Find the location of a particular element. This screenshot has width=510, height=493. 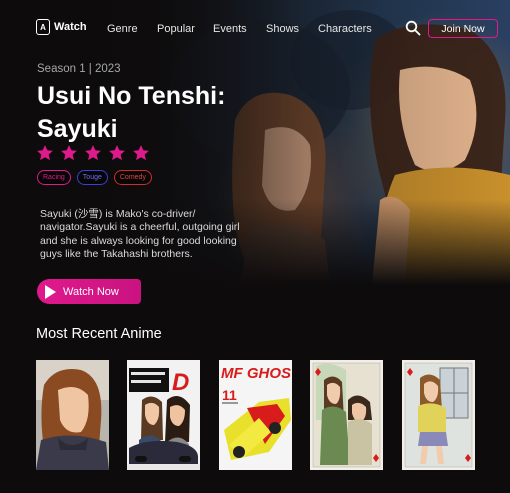

tag-comedy: Comedy is located at coordinates (132, 177).